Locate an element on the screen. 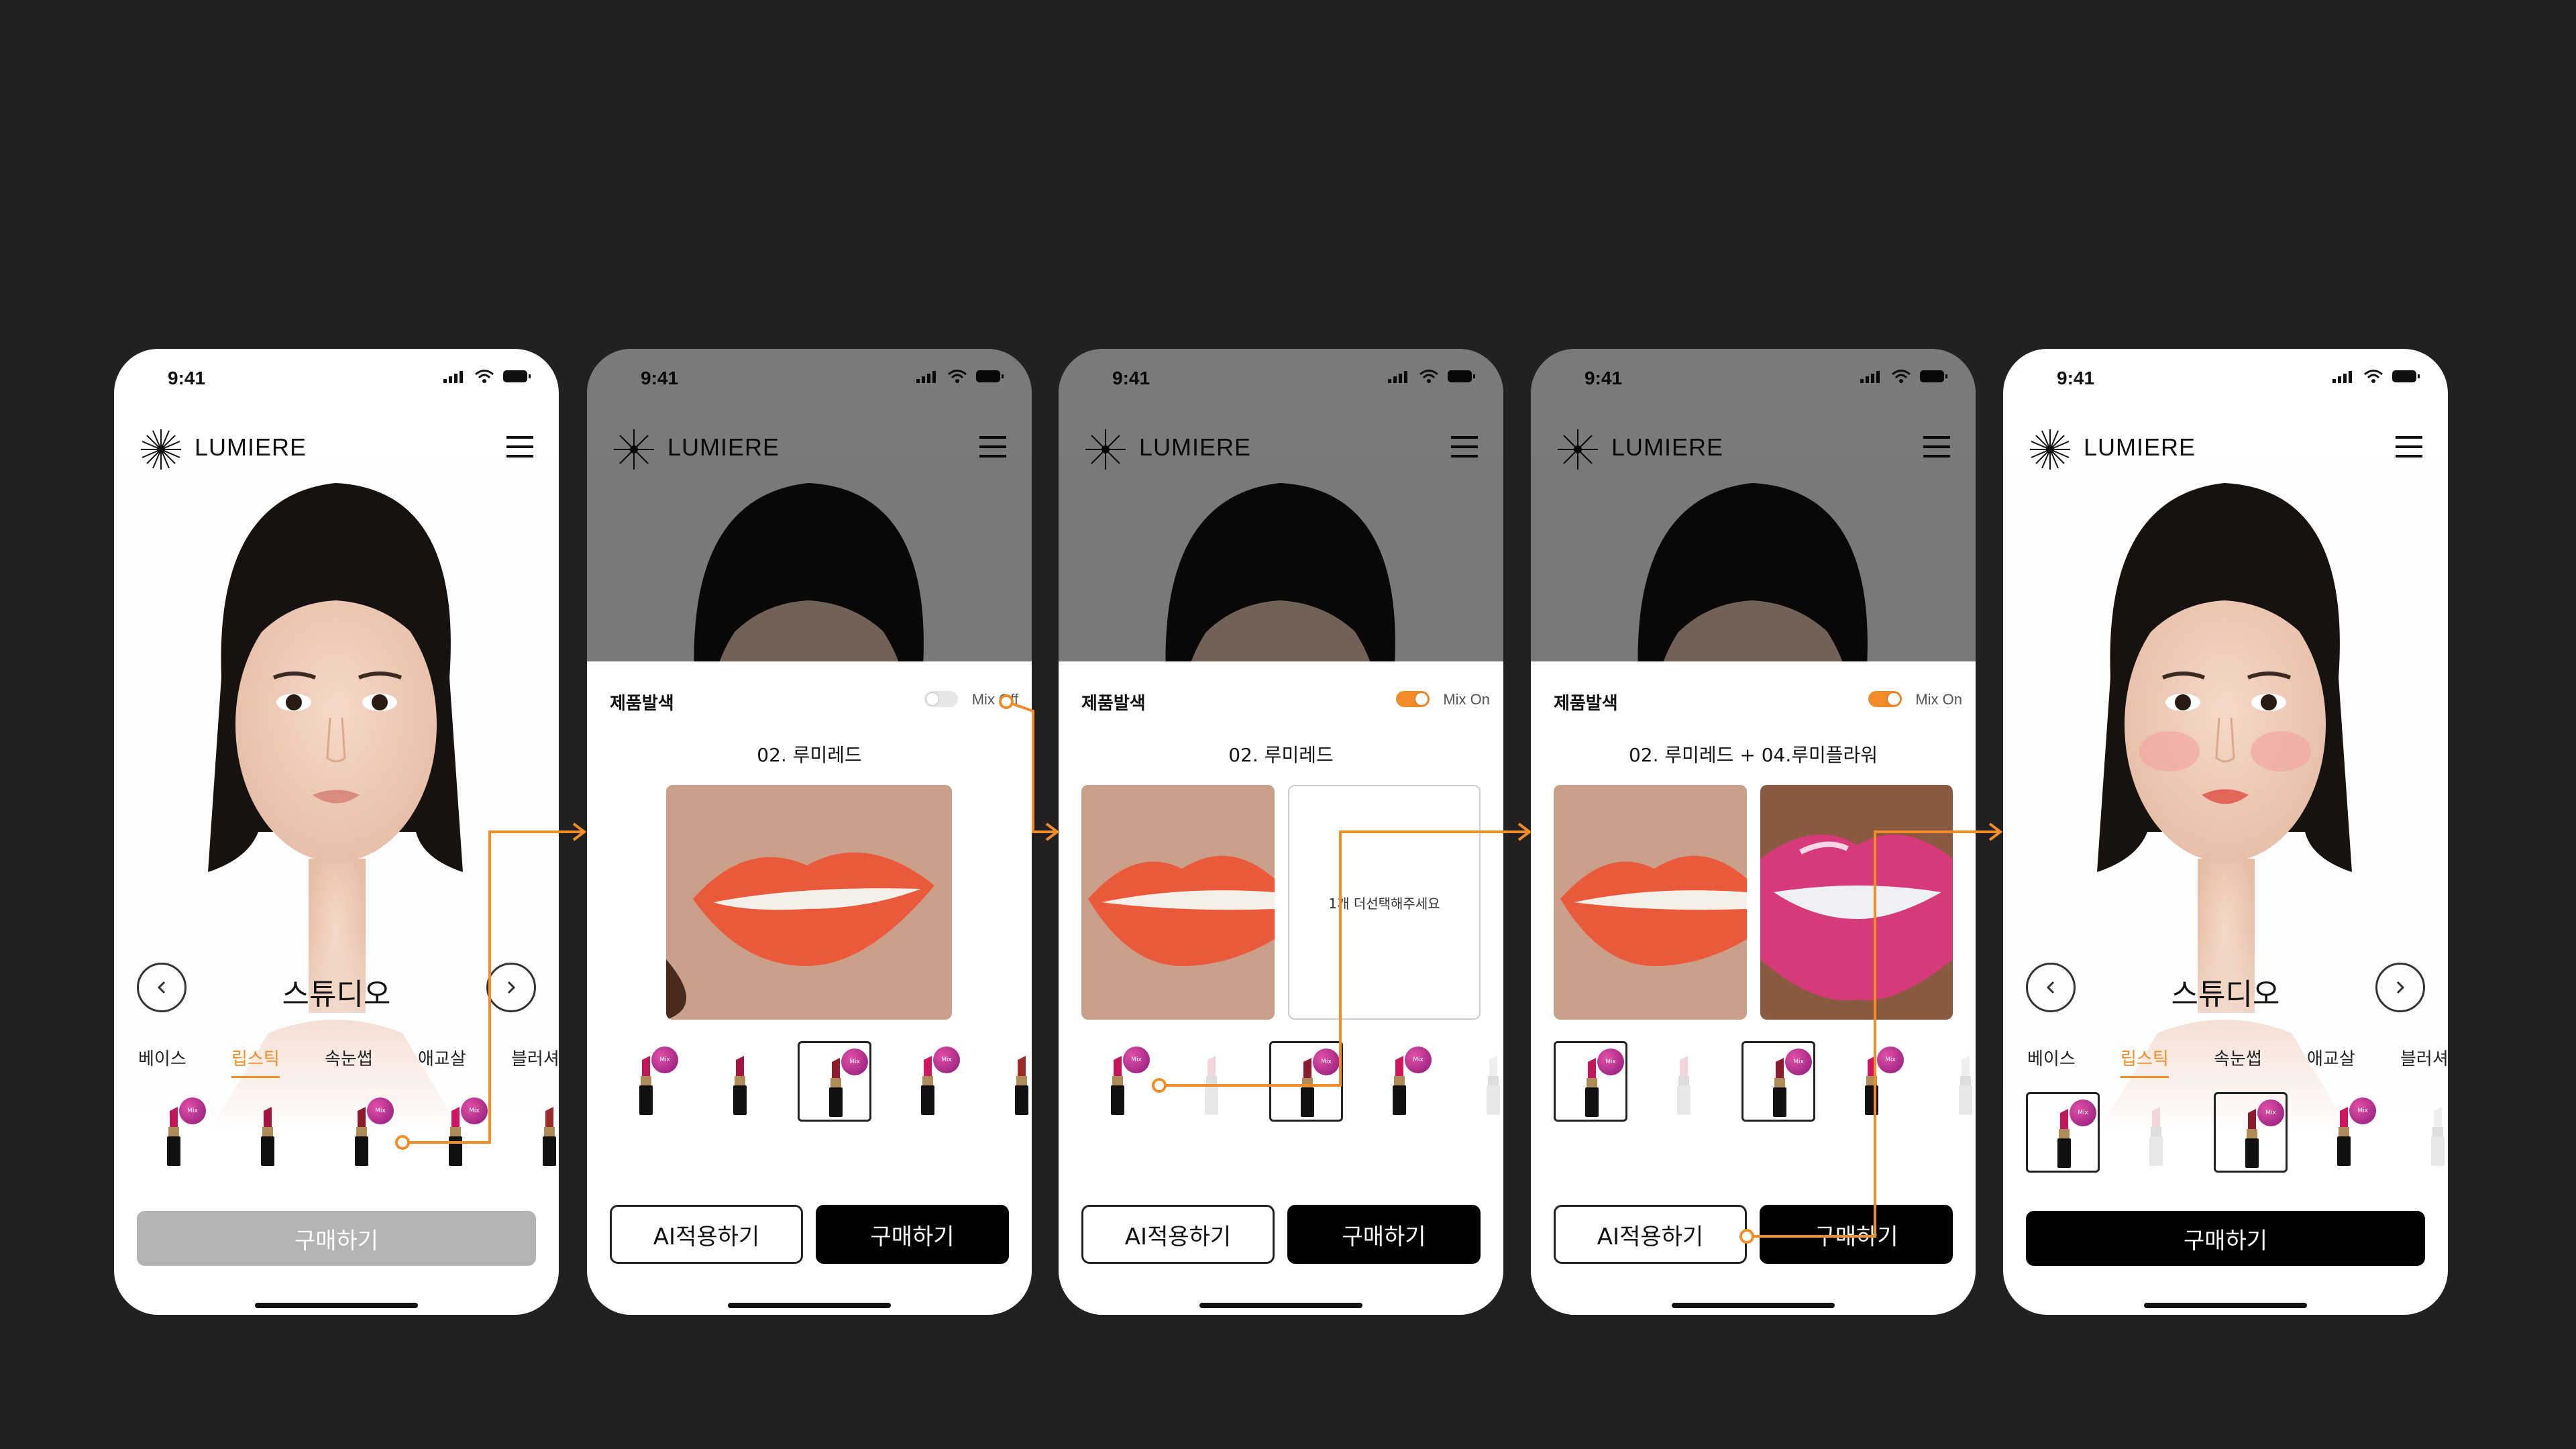  empty-swatch-slot: 1개 더선택해주세요 is located at coordinates (1384, 902).